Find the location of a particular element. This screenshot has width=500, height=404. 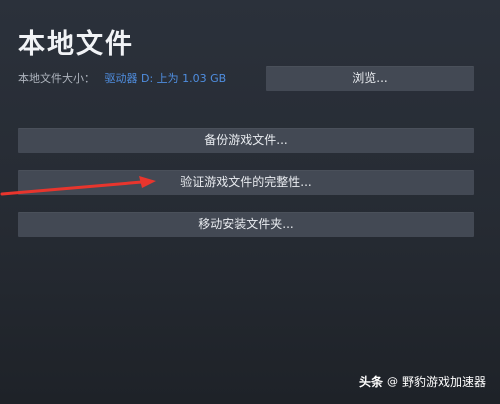

red-arrow-annotation is located at coordinates (78, 186).